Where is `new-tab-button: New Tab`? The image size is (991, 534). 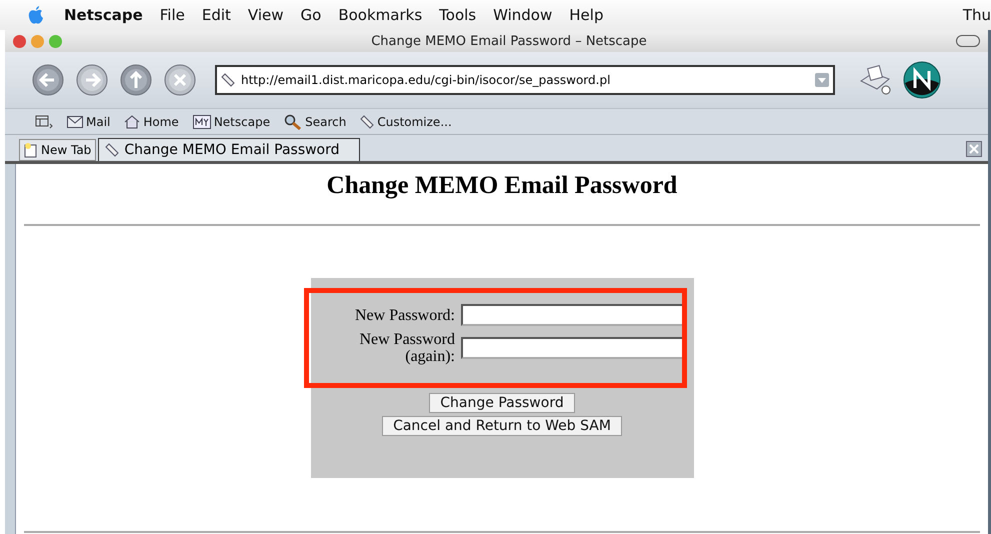
new-tab-button: New Tab is located at coordinates (57, 150).